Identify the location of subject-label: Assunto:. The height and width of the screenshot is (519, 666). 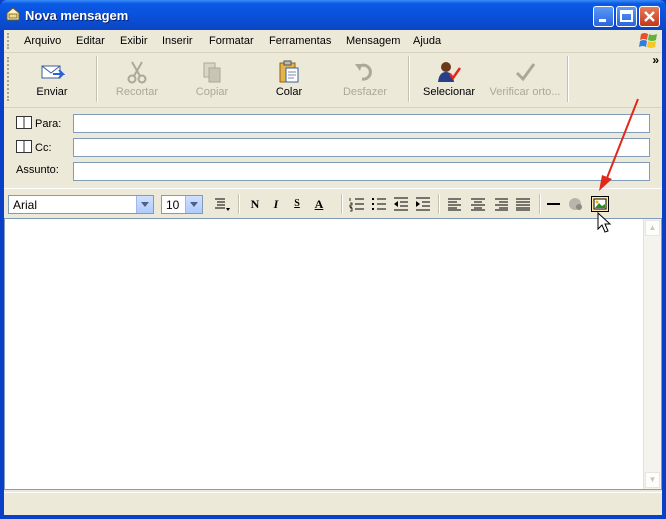
(37, 170).